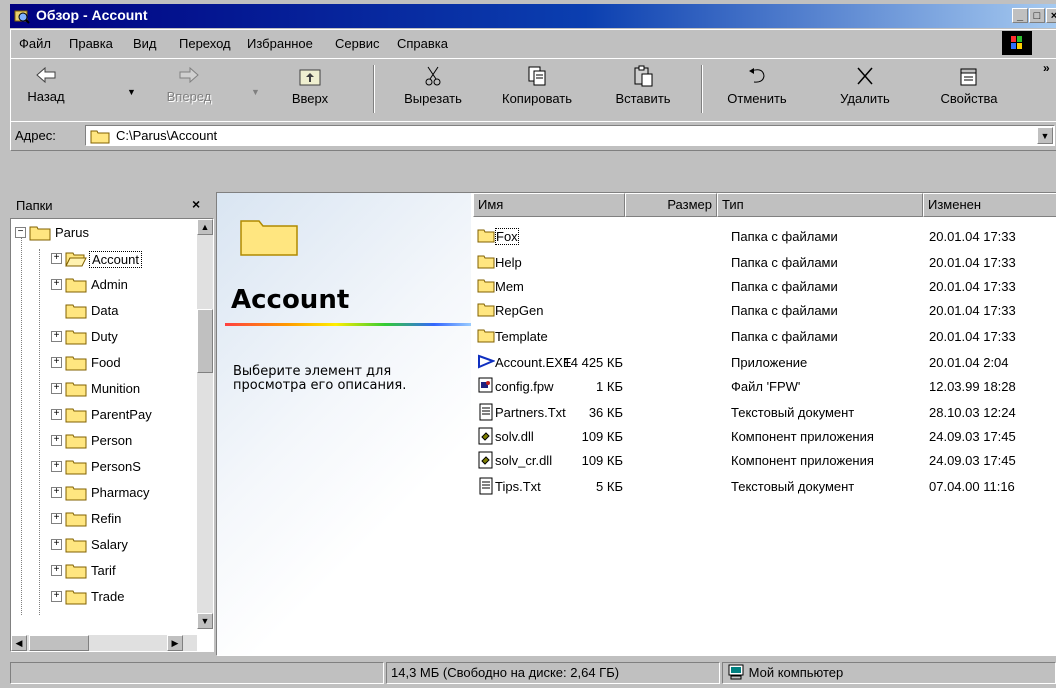 The image size is (1056, 688). Describe the element at coordinates (20, 232) in the screenshot. I see `collapse-icon: −` at that location.